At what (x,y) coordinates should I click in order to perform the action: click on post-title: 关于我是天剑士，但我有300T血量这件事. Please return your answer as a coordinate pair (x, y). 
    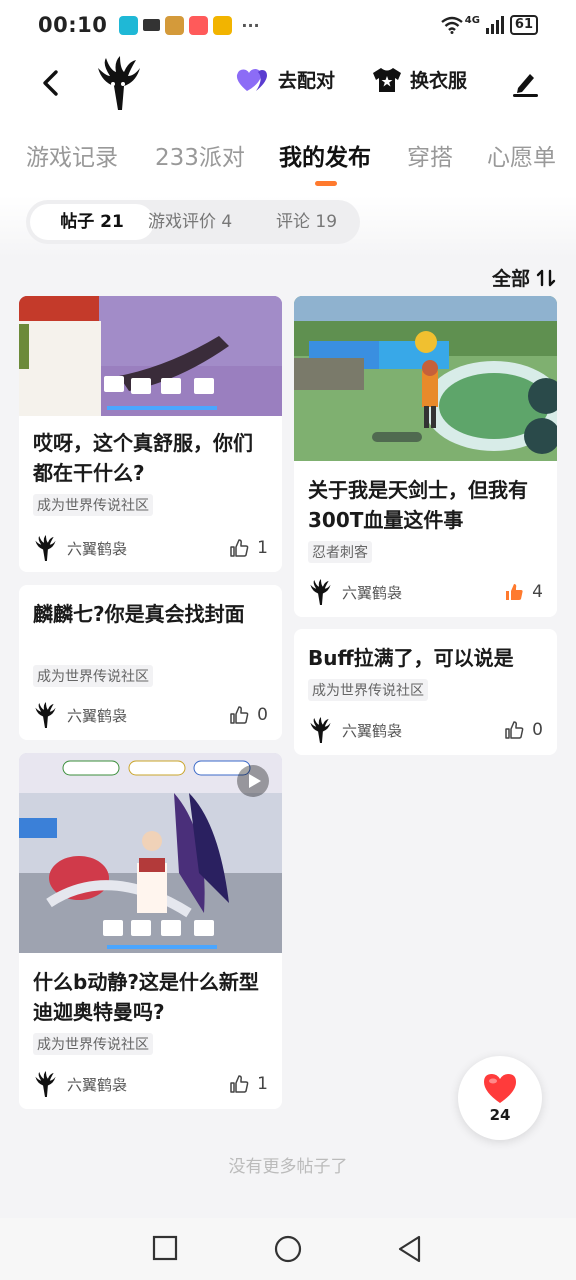
    Looking at the image, I should click on (418, 505).